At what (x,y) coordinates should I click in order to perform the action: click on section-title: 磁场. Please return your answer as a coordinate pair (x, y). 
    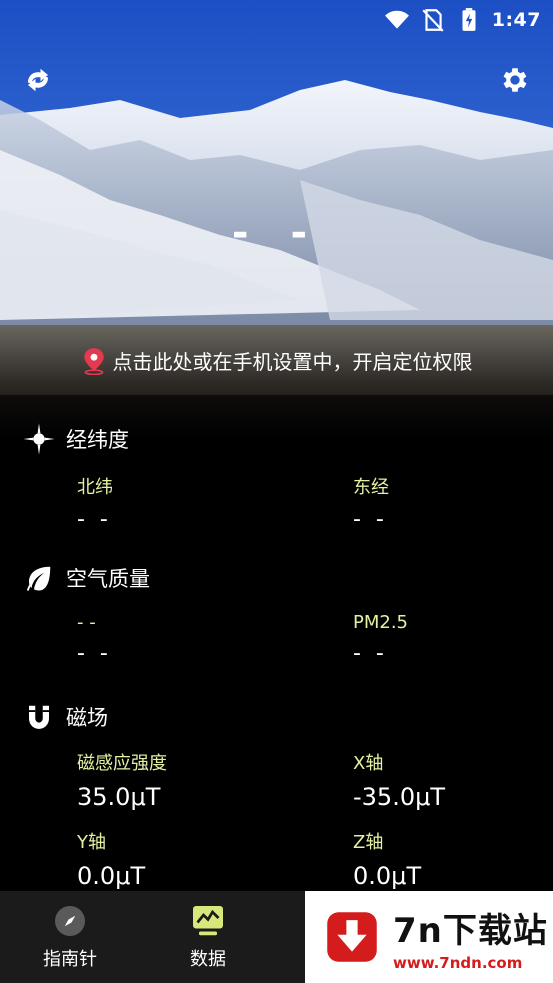
    Looking at the image, I should click on (87, 718).